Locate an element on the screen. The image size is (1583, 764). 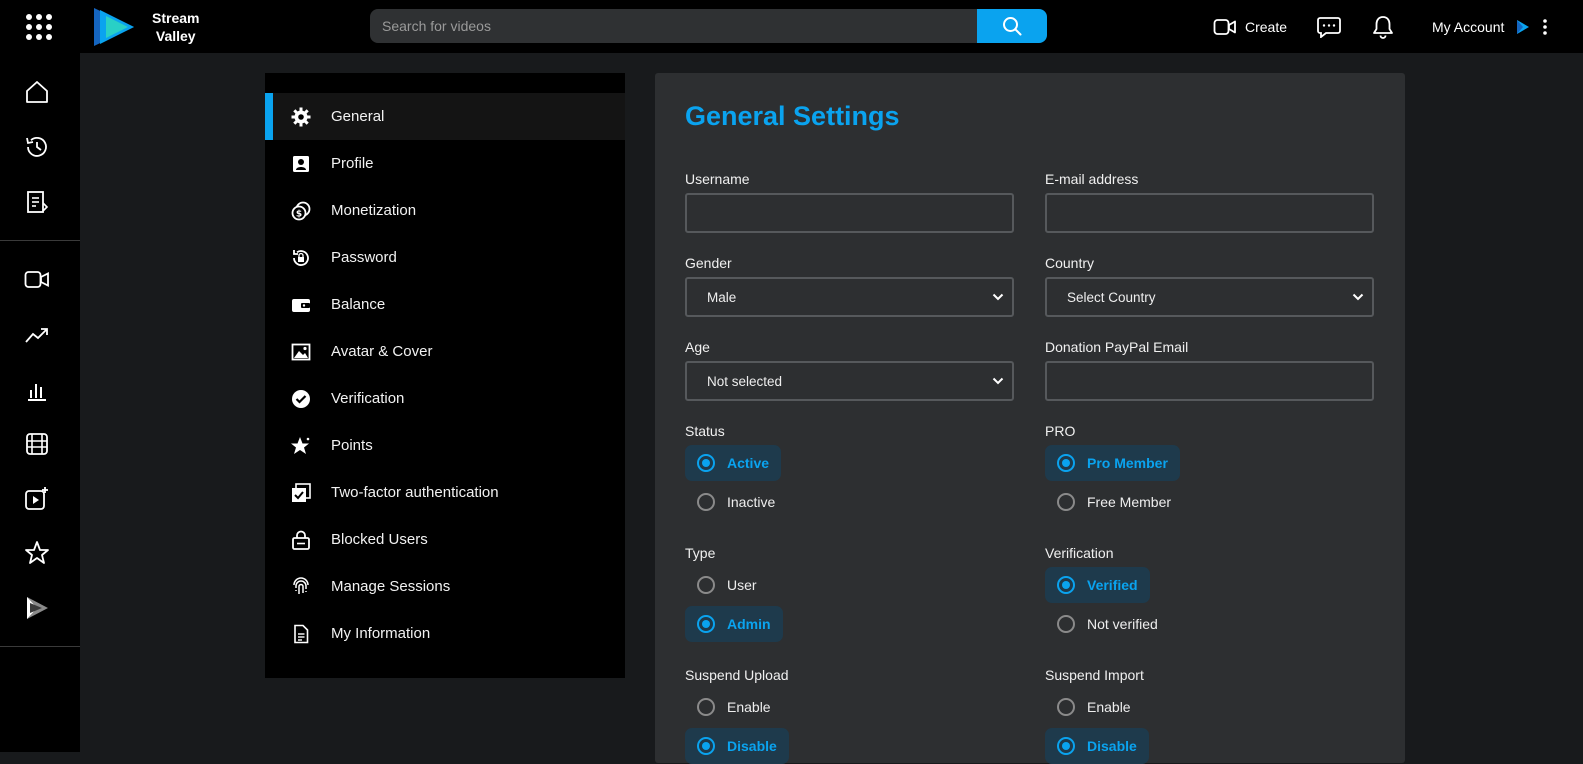
status-active-radio: Active is located at coordinates (733, 463).